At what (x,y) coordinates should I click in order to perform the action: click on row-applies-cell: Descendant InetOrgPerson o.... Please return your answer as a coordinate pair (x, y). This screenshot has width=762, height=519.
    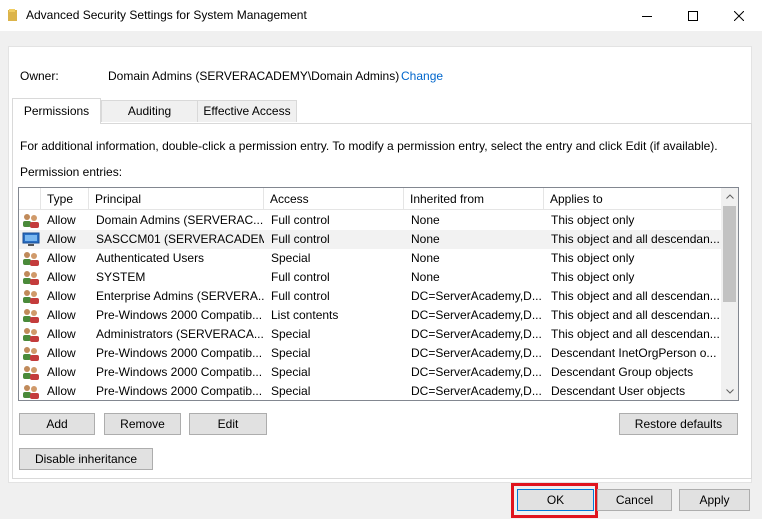
    Looking at the image, I should click on (634, 353).